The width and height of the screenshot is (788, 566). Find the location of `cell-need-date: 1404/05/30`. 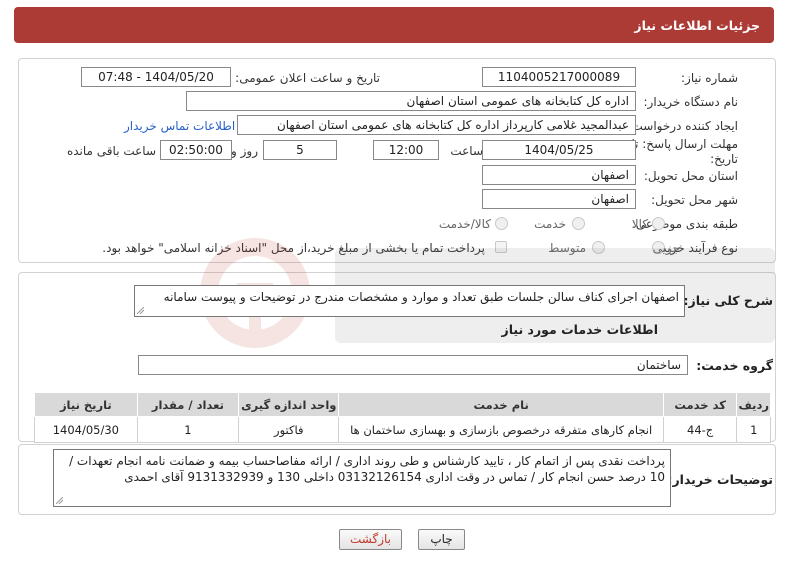

cell-need-date: 1404/05/30 is located at coordinates (86, 429).